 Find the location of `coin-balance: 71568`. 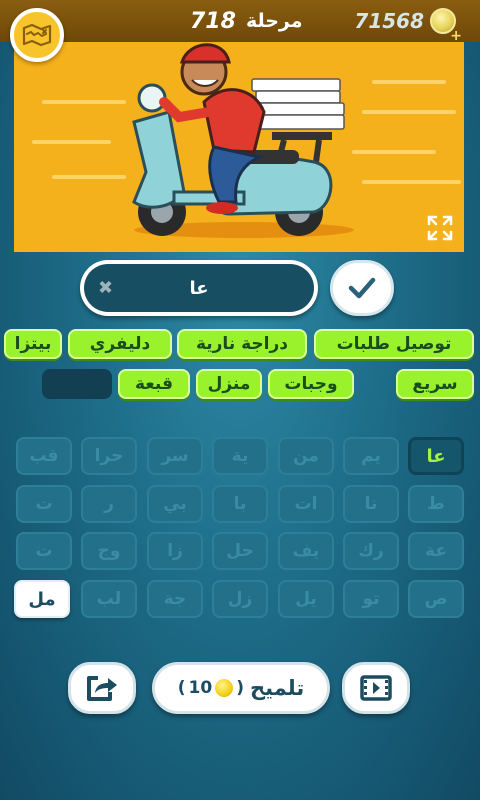

coin-balance: 71568 is located at coordinates (405, 21).